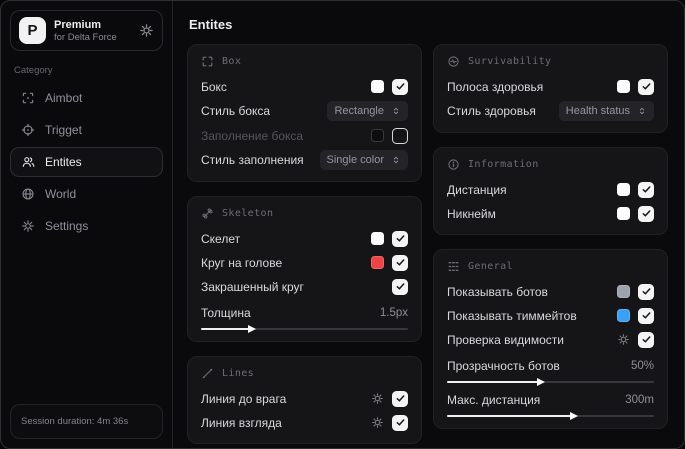 The width and height of the screenshot is (685, 449). Describe the element at coordinates (550, 86) in the screenshot. I see `setting-row-health-bar: Полоса здоровья` at that location.